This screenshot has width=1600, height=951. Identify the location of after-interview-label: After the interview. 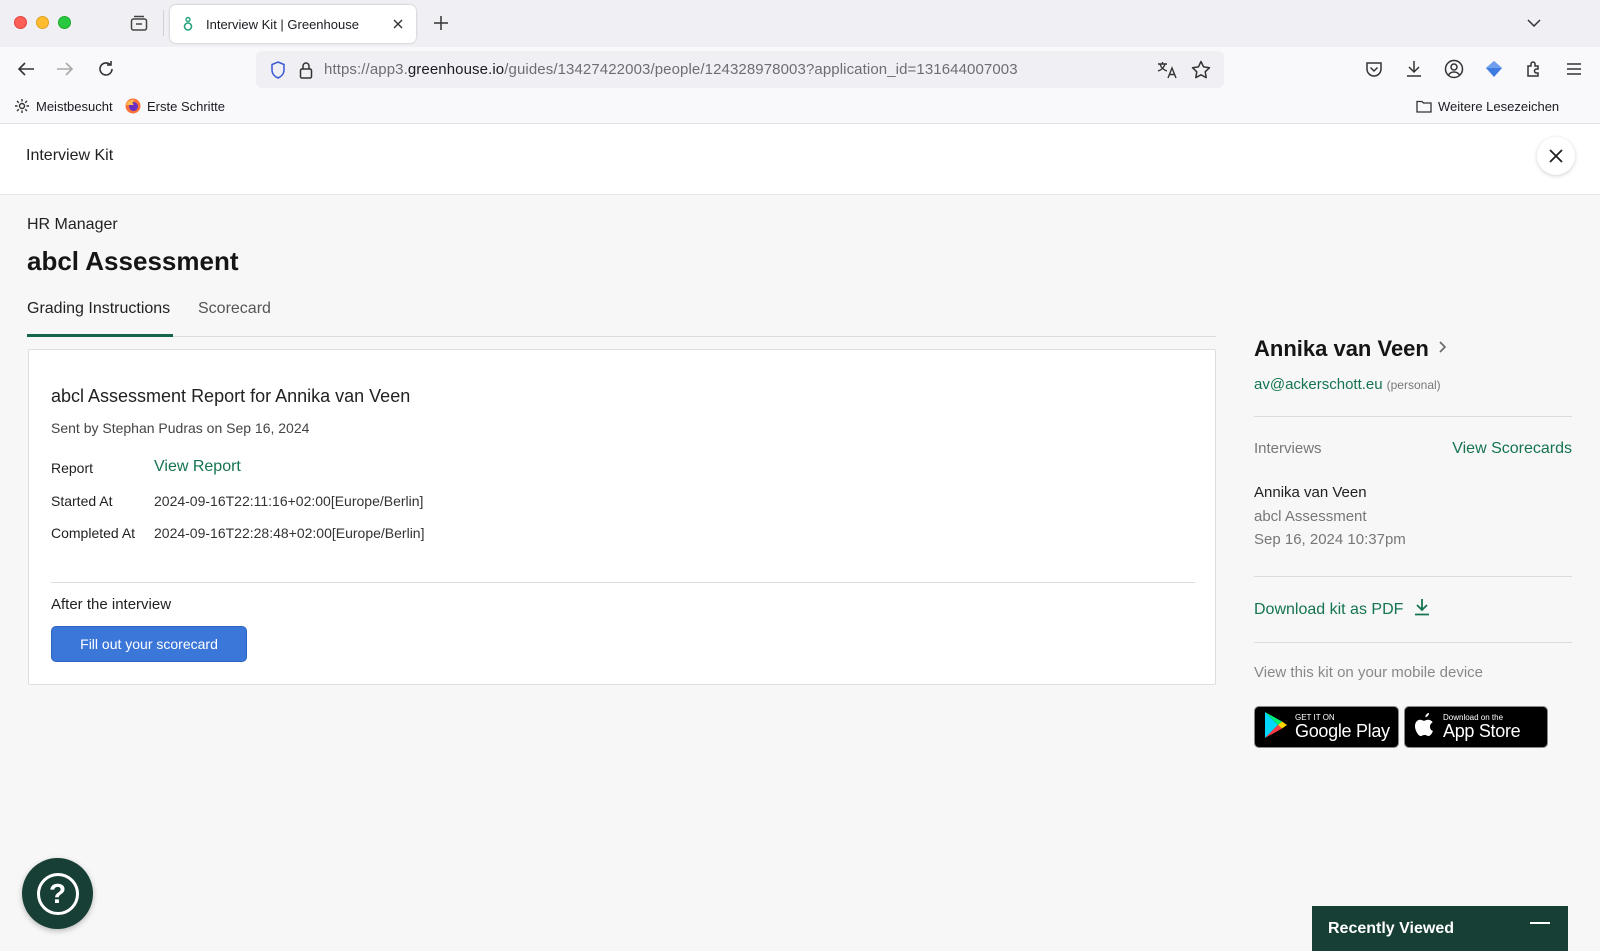
(111, 604).